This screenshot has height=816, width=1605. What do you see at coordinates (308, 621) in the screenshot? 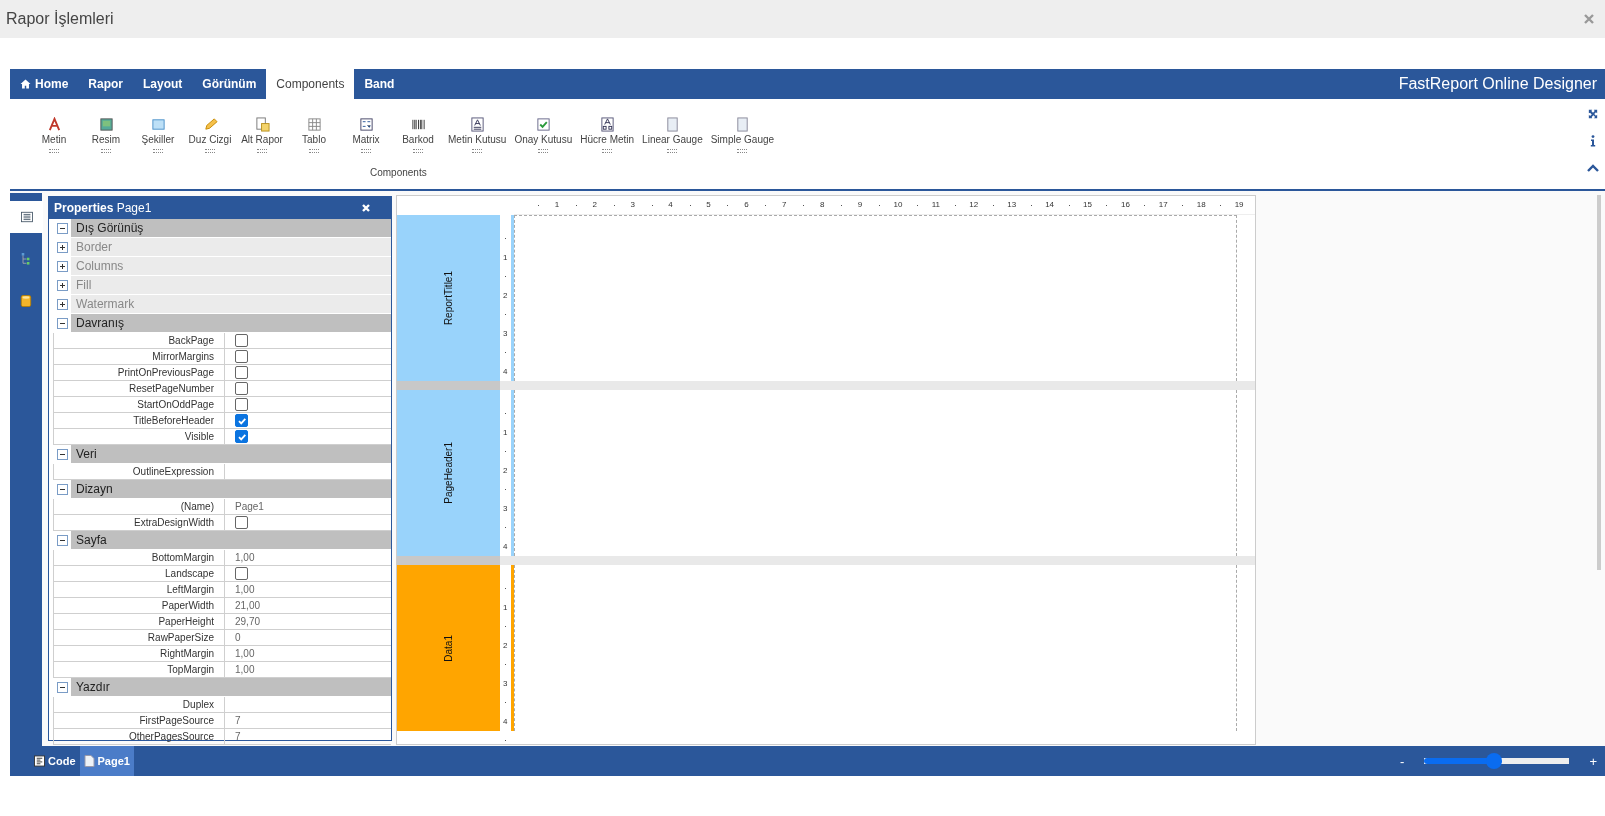
I see `property-value: 29,70` at bounding box center [308, 621].